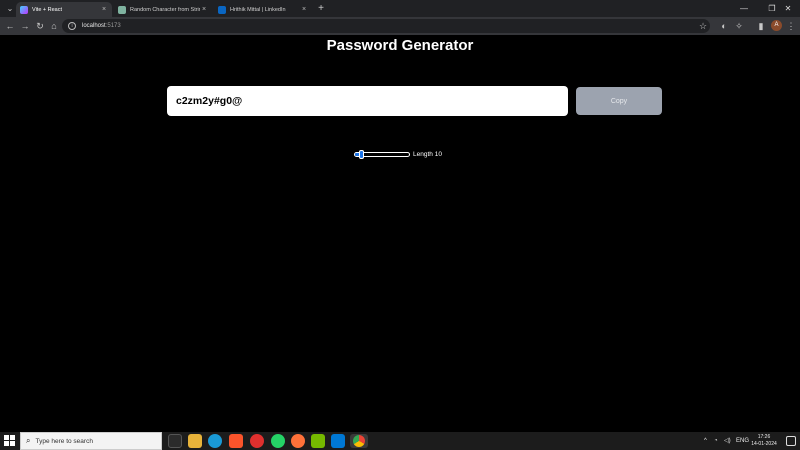 The image size is (800, 450). I want to click on chrome-icon, so click(359, 441).